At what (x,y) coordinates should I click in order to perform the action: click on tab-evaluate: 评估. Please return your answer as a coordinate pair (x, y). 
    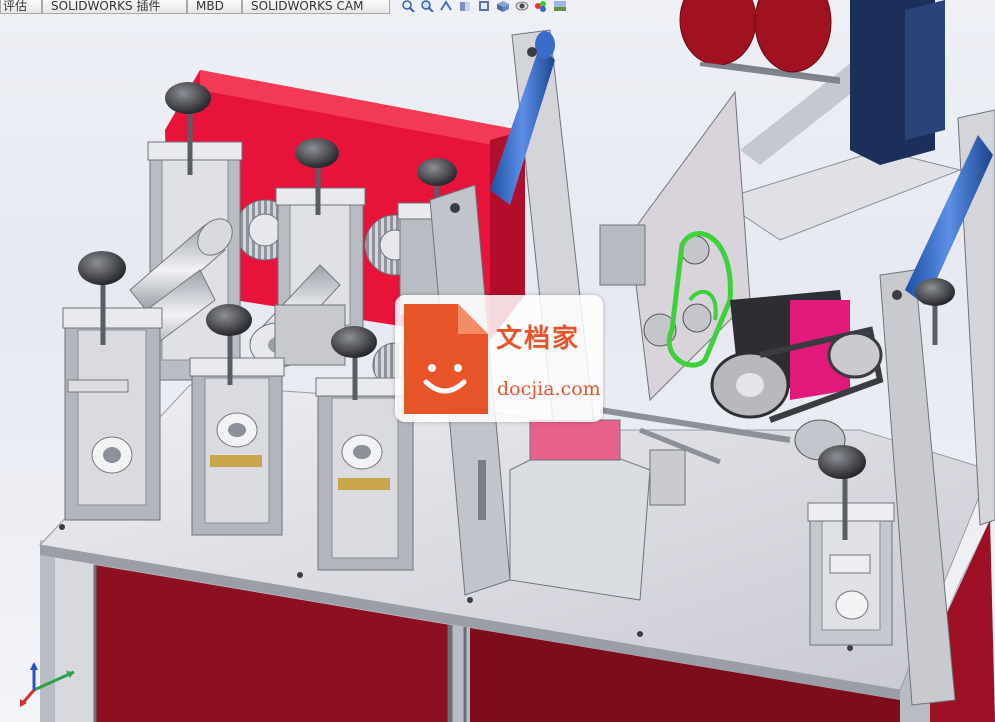
    Looking at the image, I should click on (21, 7).